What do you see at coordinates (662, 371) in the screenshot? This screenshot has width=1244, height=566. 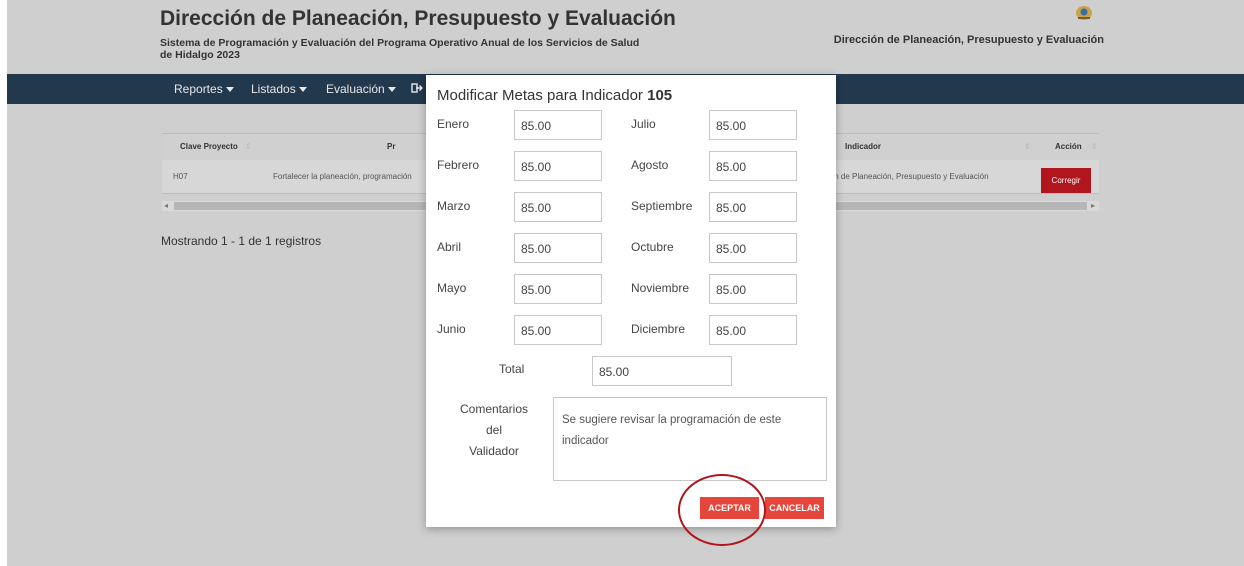 I see `input-total: 85.00` at bounding box center [662, 371].